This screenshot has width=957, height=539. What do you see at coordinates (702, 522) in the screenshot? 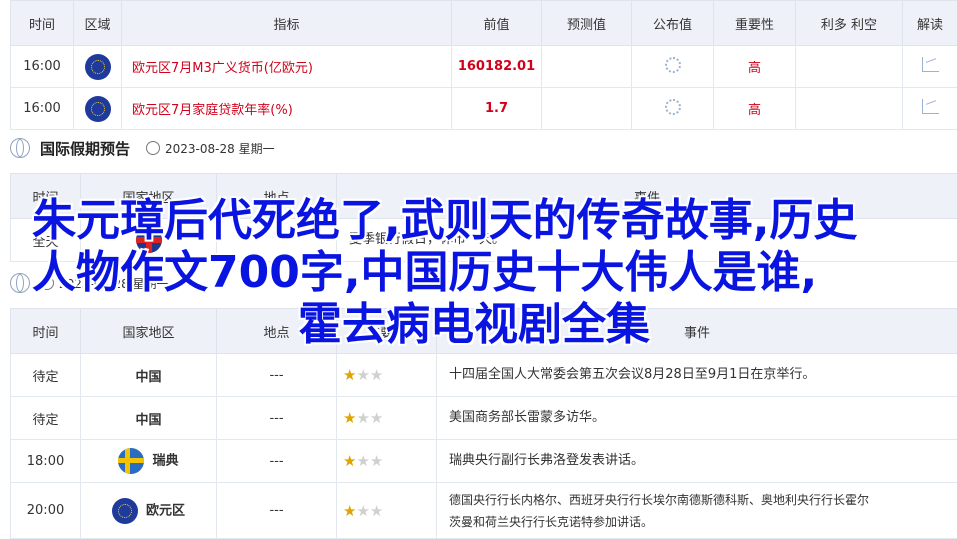
I see `event-line-2: 茨曼和荷兰央行行长克诺特参加讲话。` at bounding box center [702, 522].